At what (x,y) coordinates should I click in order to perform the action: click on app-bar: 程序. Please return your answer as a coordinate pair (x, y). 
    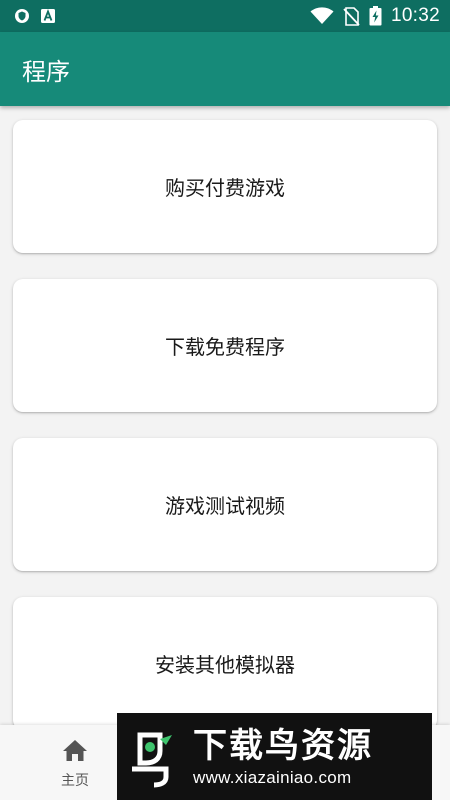
    Looking at the image, I should click on (225, 69).